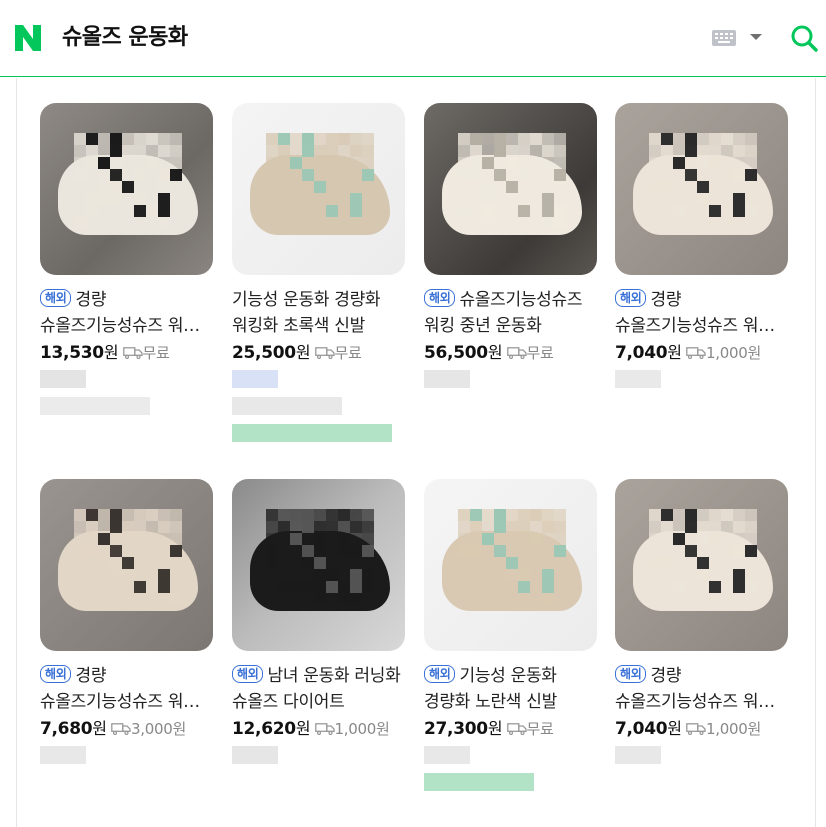 The image size is (826, 827). What do you see at coordinates (319, 313) in the screenshot?
I see `product-title: 기능성 운동화 경량화 워킹화 초록색 신발` at bounding box center [319, 313].